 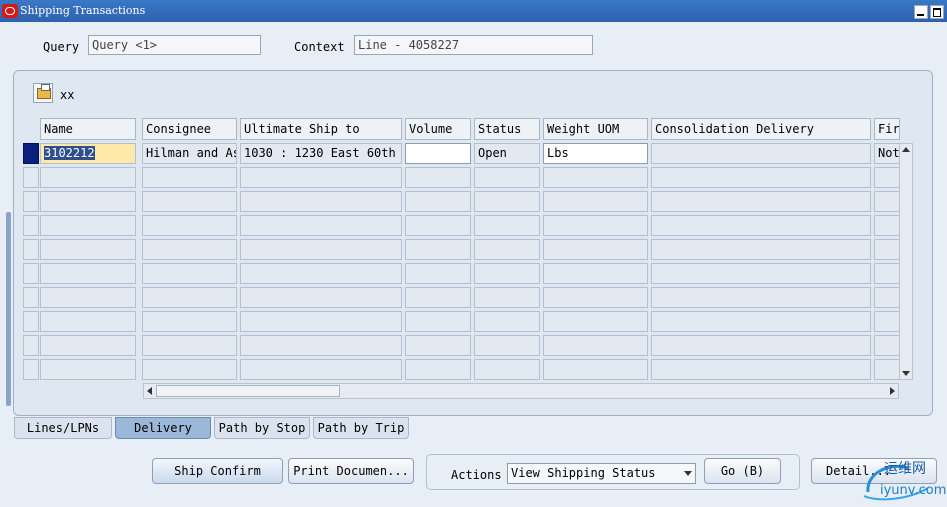 I want to click on cell-weight-uom: Lbs, so click(x=595, y=153).